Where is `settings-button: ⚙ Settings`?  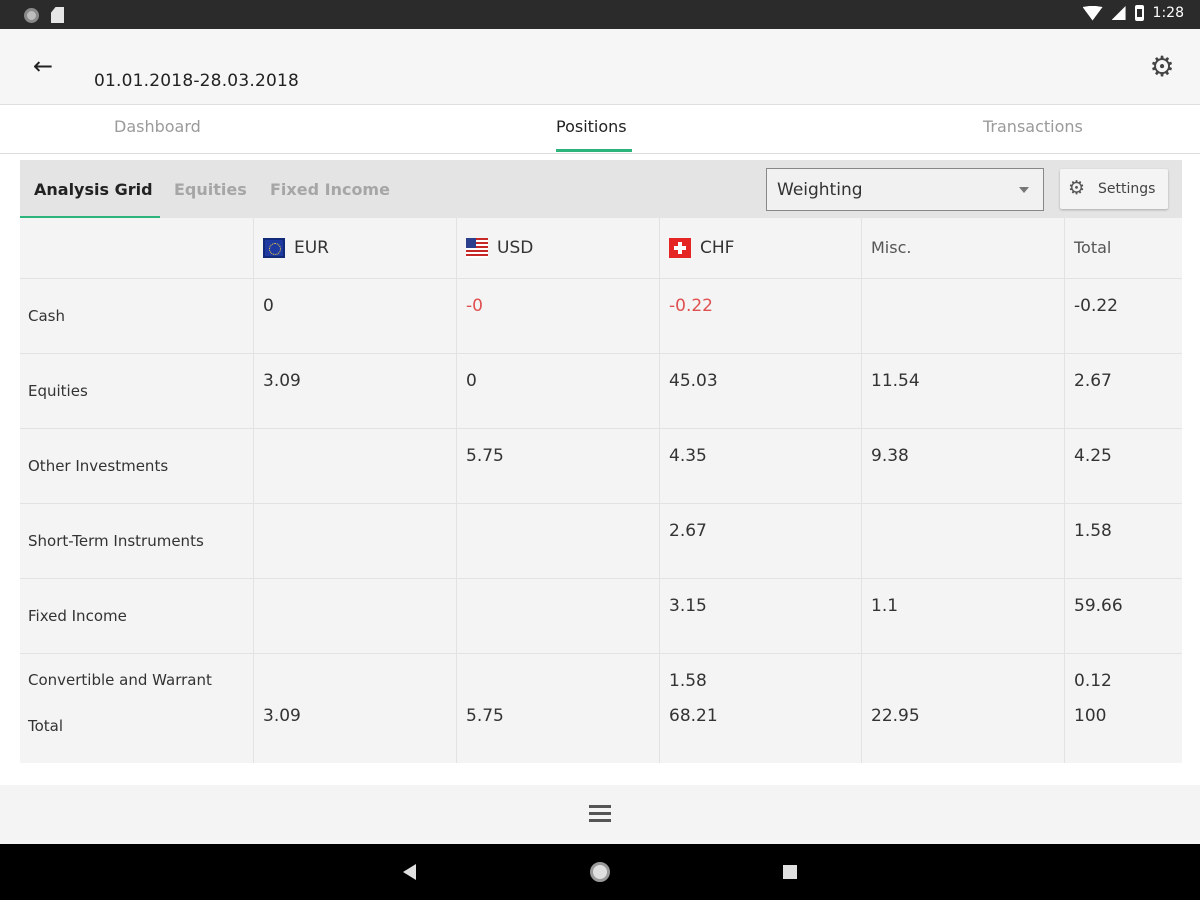 settings-button: ⚙ Settings is located at coordinates (1114, 189).